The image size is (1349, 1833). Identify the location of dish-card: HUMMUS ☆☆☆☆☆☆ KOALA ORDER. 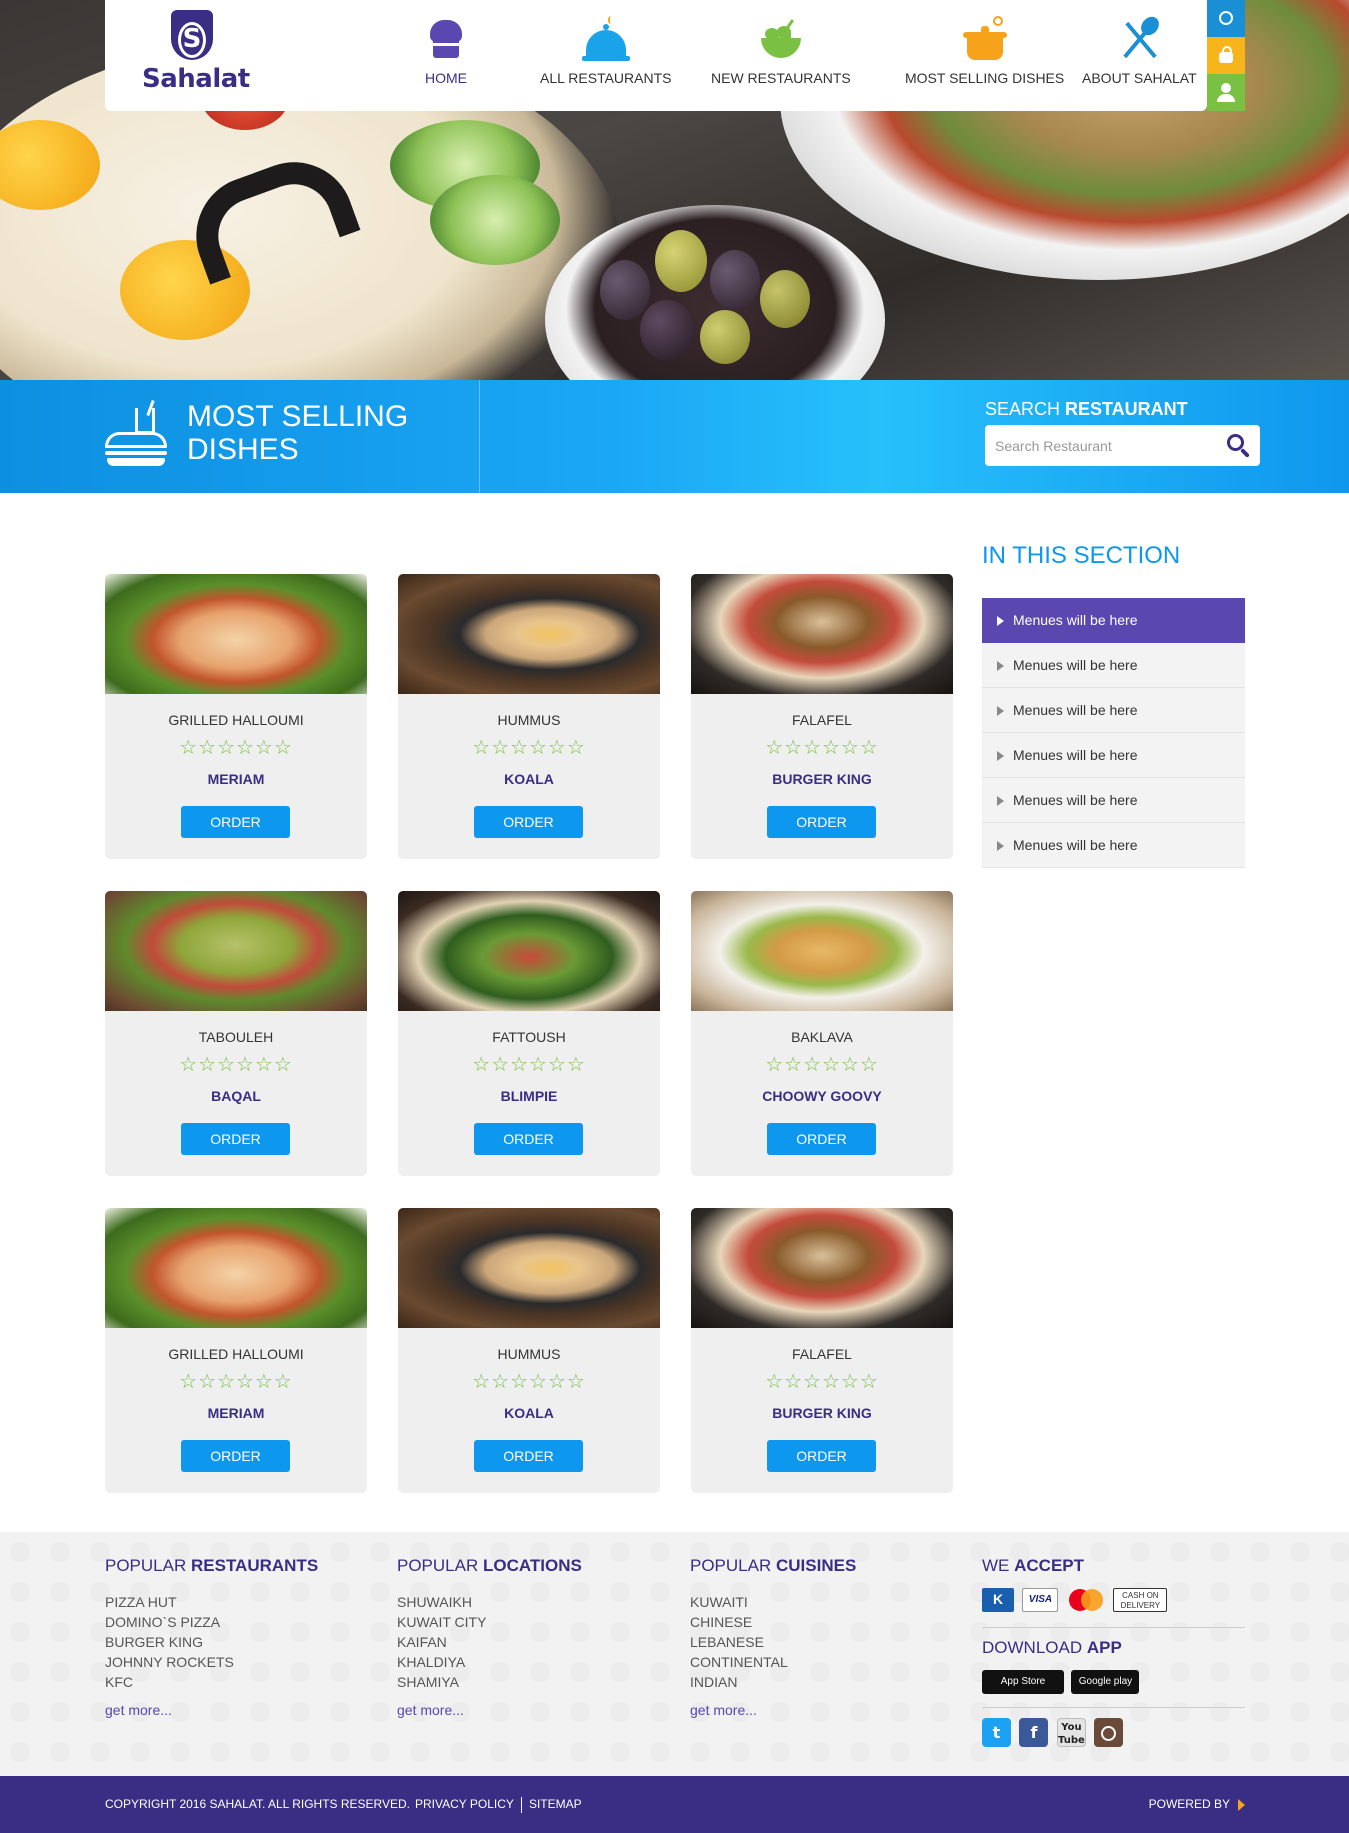
(529, 716).